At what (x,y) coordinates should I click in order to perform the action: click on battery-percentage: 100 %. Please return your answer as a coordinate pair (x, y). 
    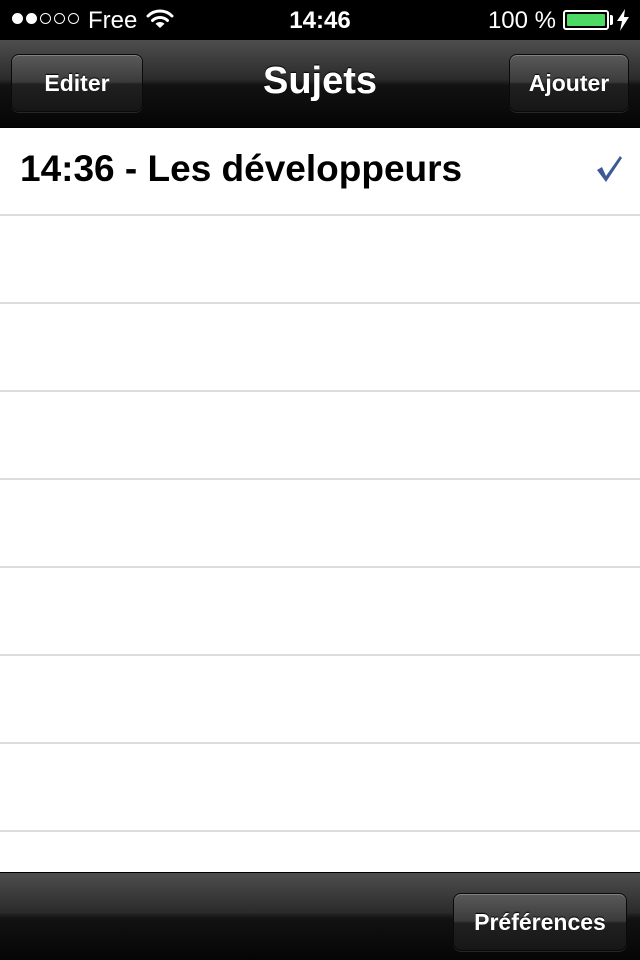
    Looking at the image, I should click on (521, 20).